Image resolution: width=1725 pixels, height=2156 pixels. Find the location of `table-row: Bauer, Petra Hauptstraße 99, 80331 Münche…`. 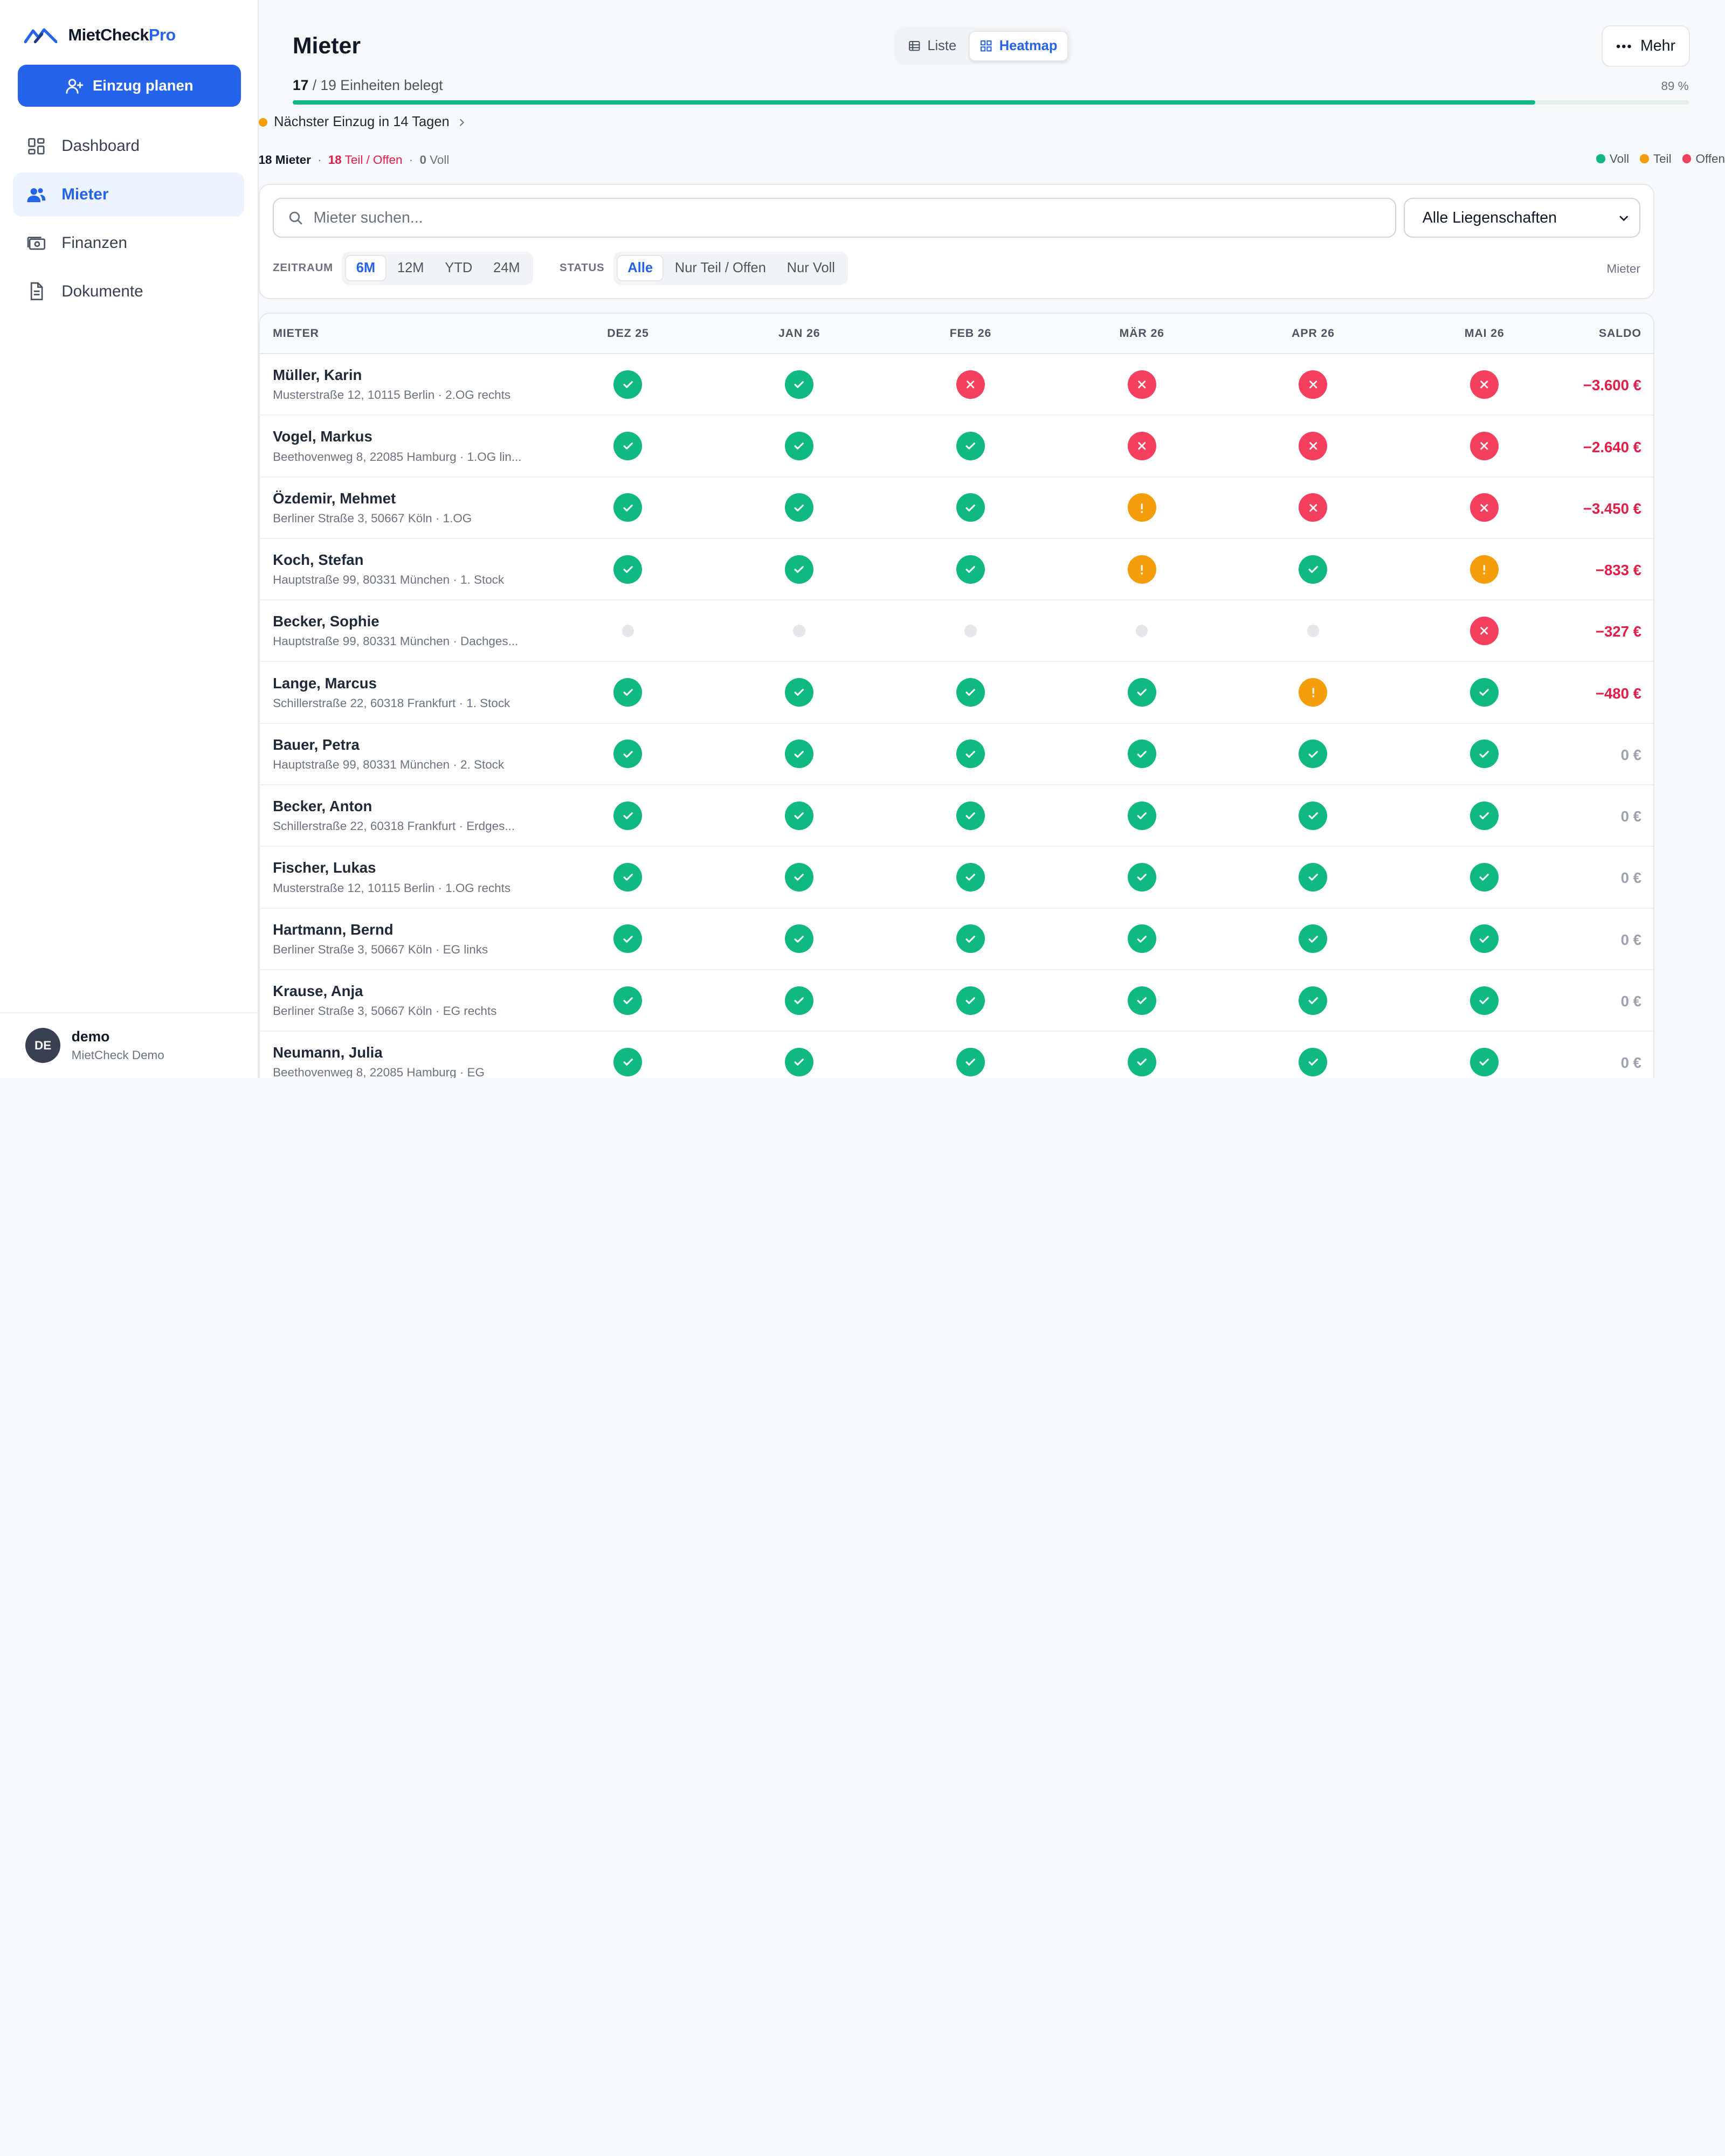

table-row: Bauer, Petra Hauptstraße 99, 80331 Münche… is located at coordinates (956, 755).